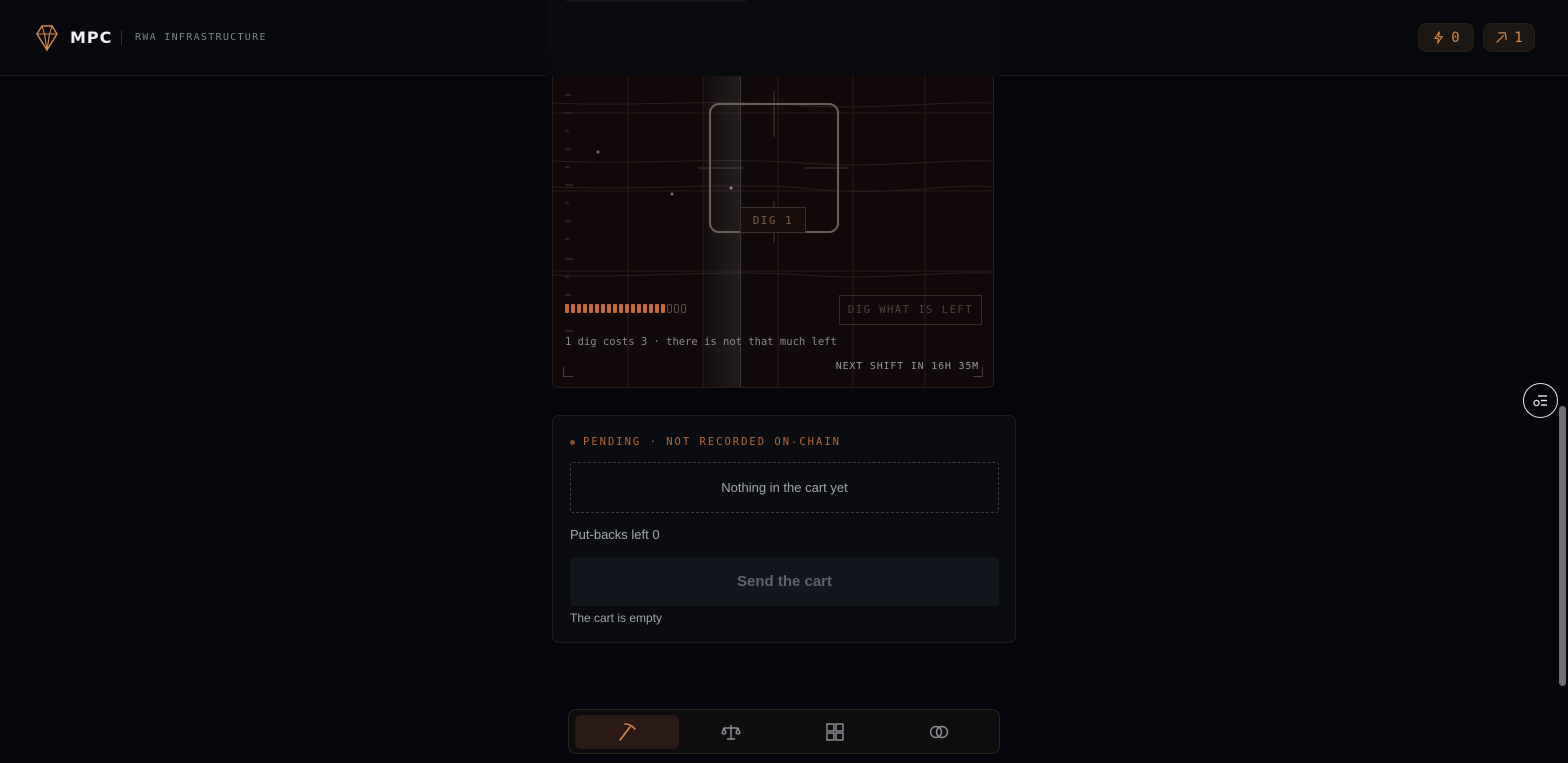 This screenshot has height=763, width=1568. I want to click on charge-meter, so click(625, 308).